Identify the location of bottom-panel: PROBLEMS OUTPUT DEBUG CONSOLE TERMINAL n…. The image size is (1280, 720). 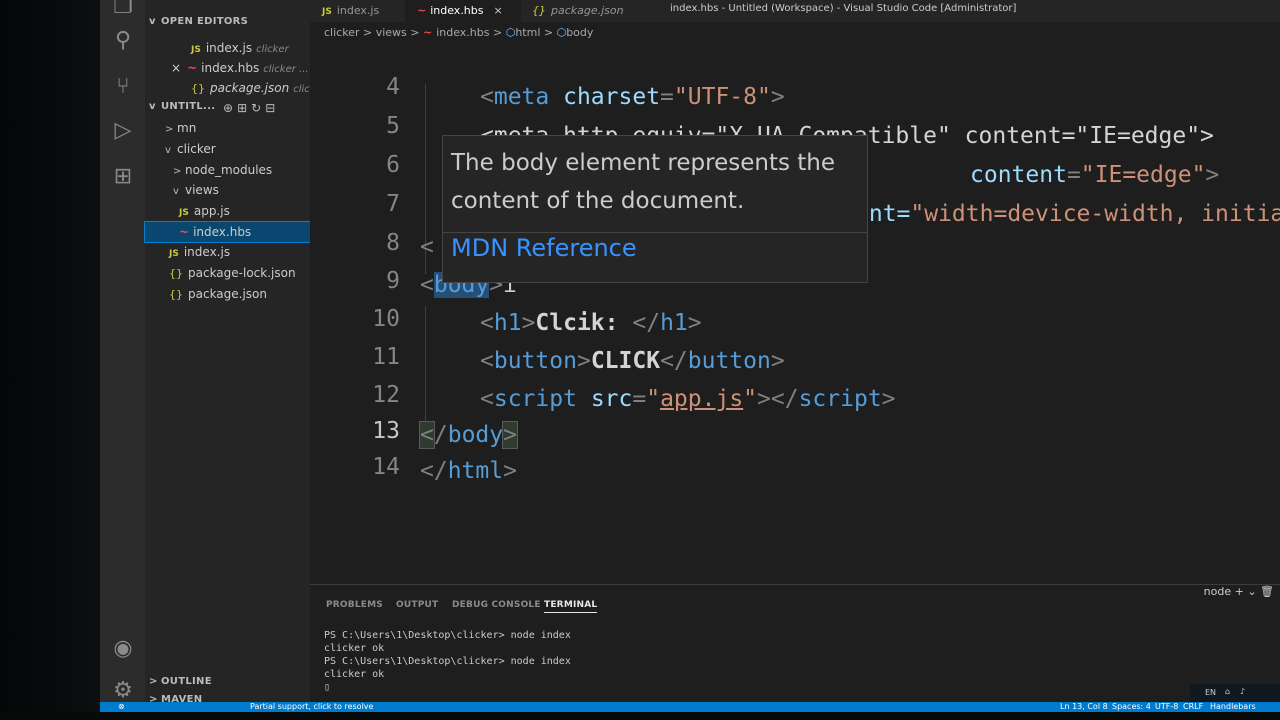
(795, 643).